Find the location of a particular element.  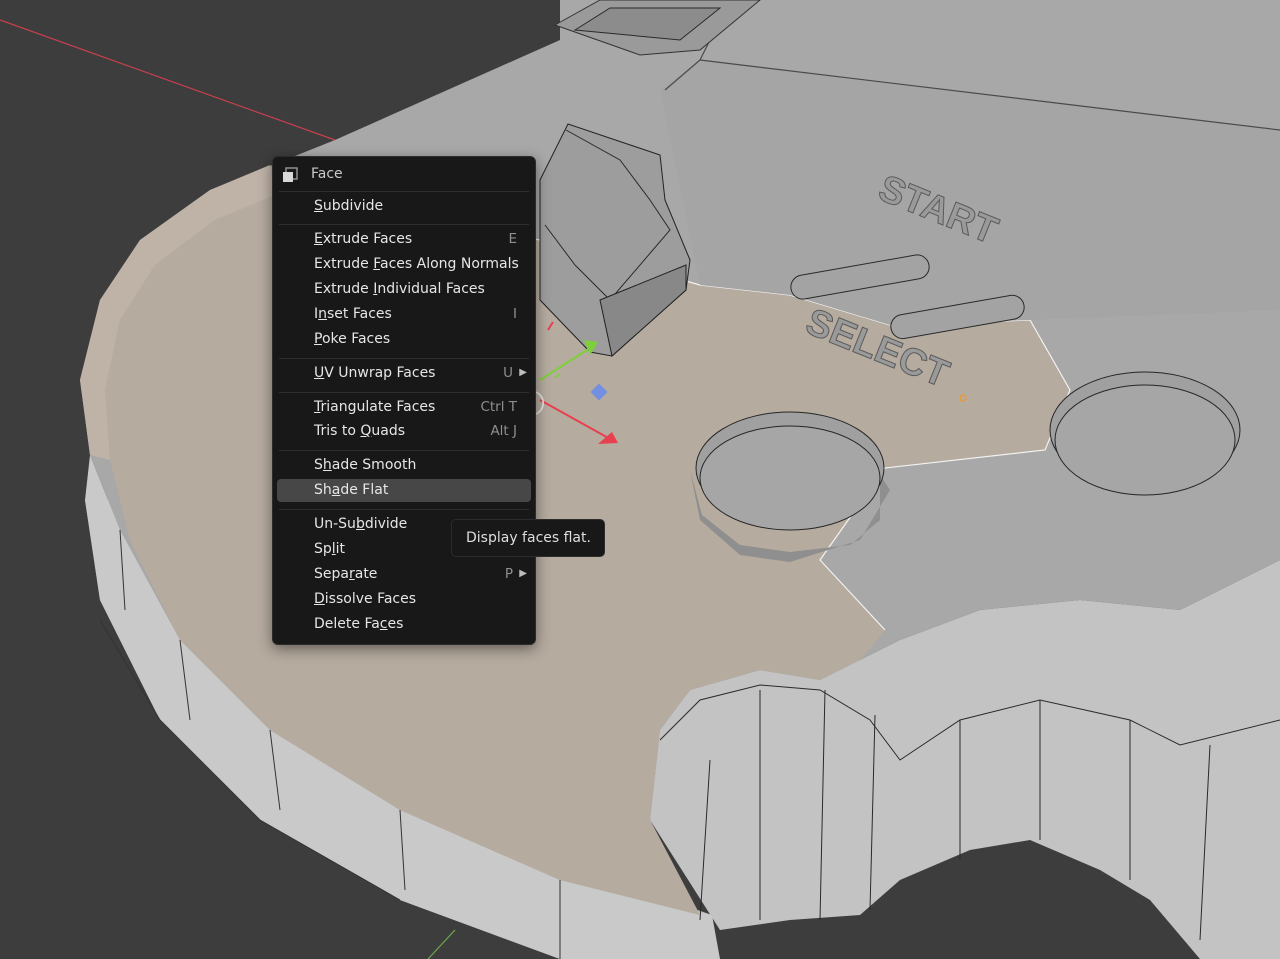

menu-item-label: Extrude Faces Along Normals is located at coordinates (416, 264).